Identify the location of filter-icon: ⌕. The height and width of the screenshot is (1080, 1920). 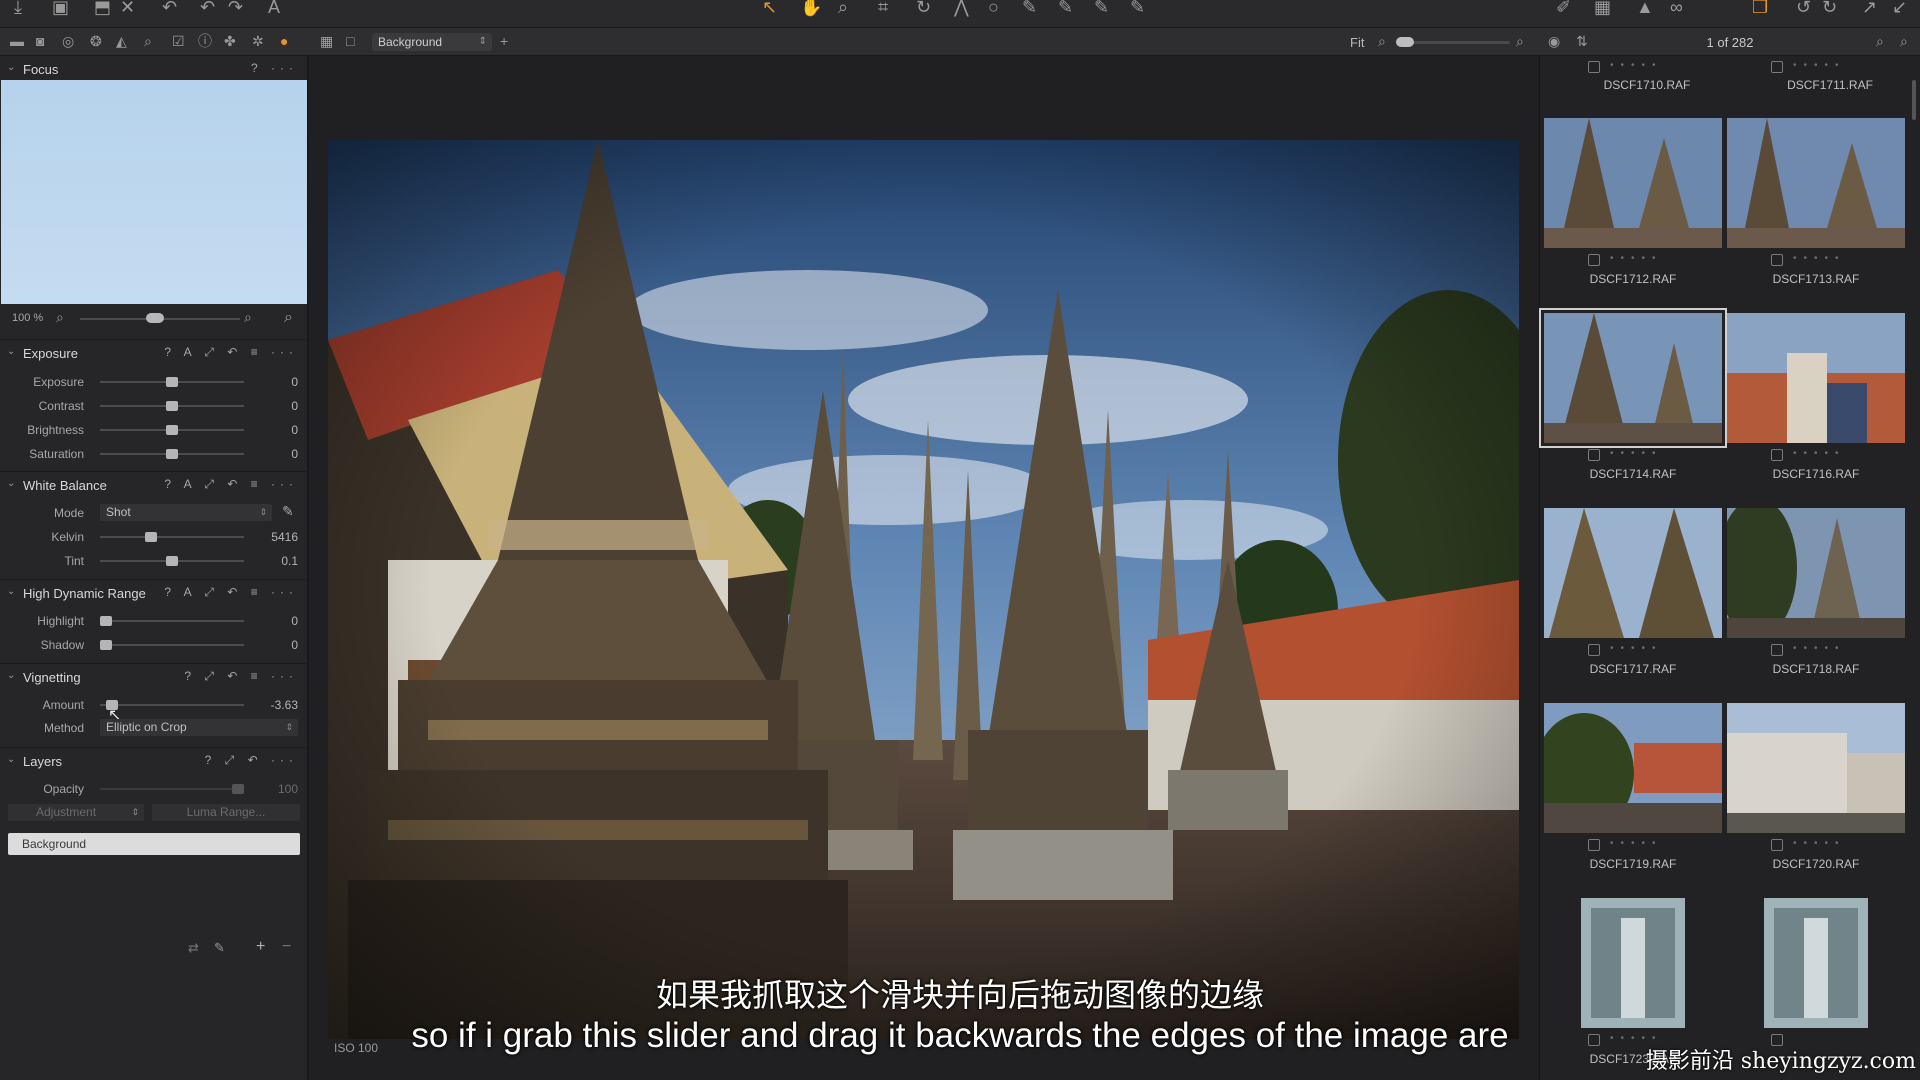
(1904, 41).